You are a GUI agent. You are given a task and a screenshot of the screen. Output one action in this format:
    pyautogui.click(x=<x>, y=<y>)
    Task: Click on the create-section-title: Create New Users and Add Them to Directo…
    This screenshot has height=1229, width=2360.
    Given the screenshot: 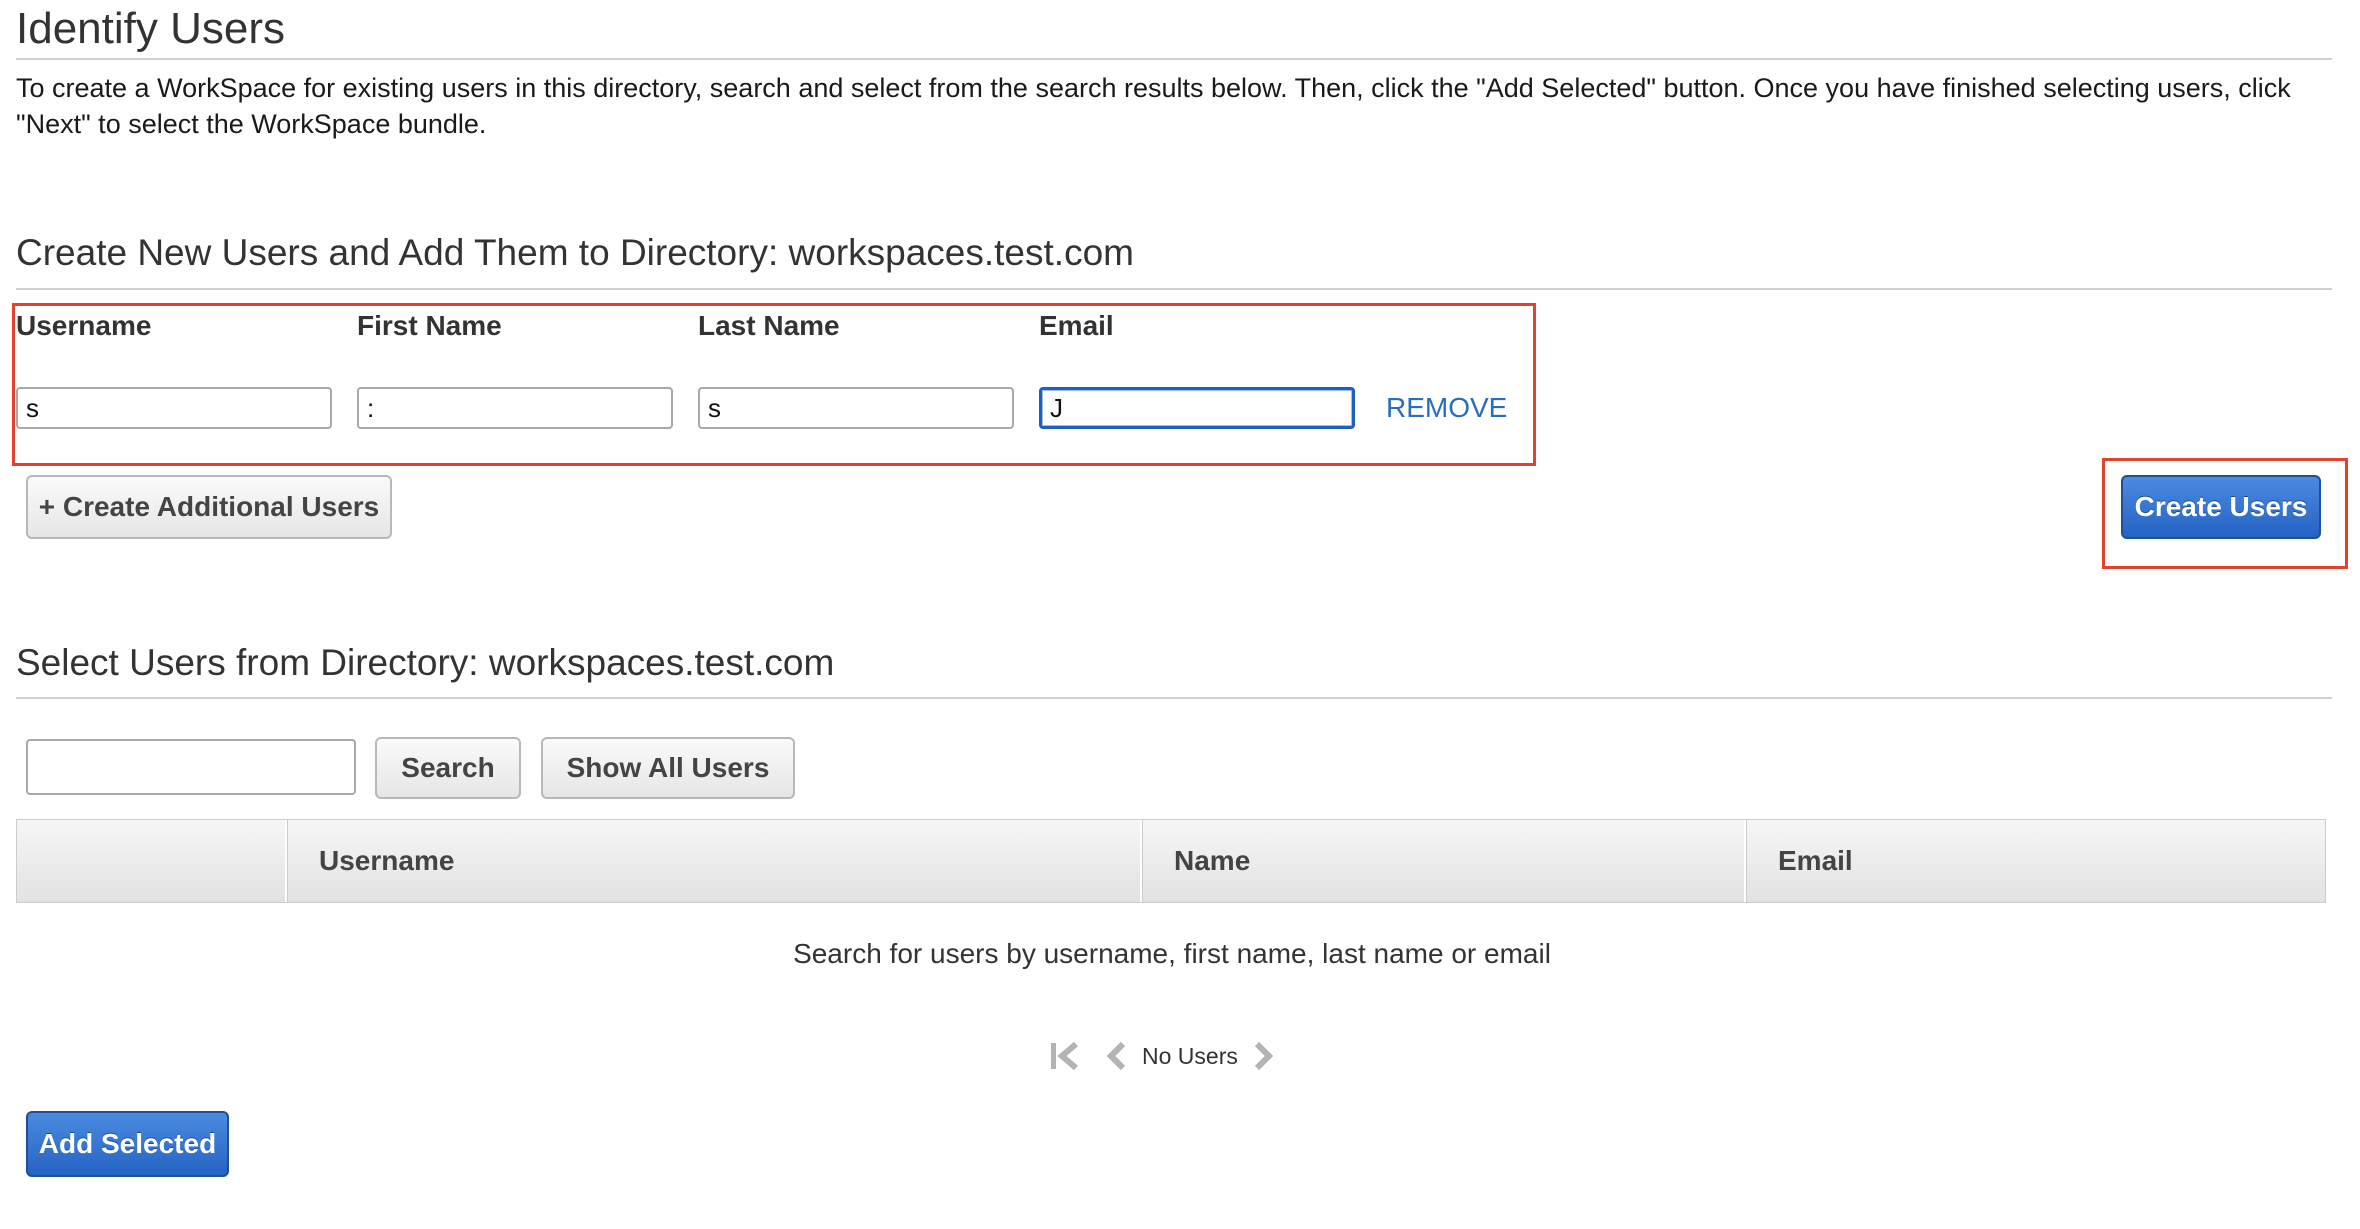 What is the action you would take?
    pyautogui.click(x=575, y=252)
    